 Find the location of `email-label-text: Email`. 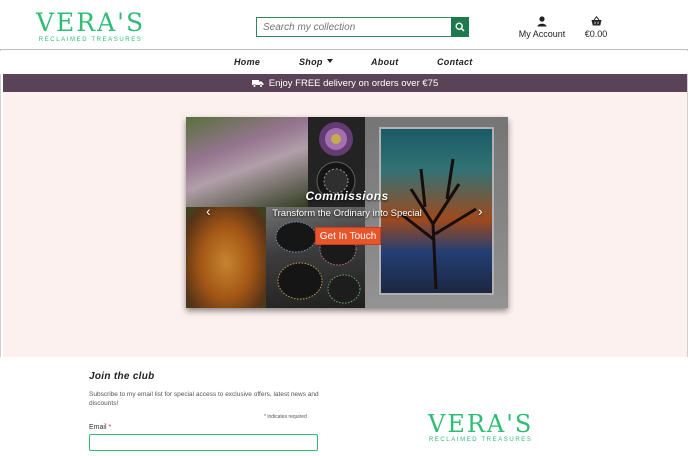

email-label-text: Email is located at coordinates (98, 427).